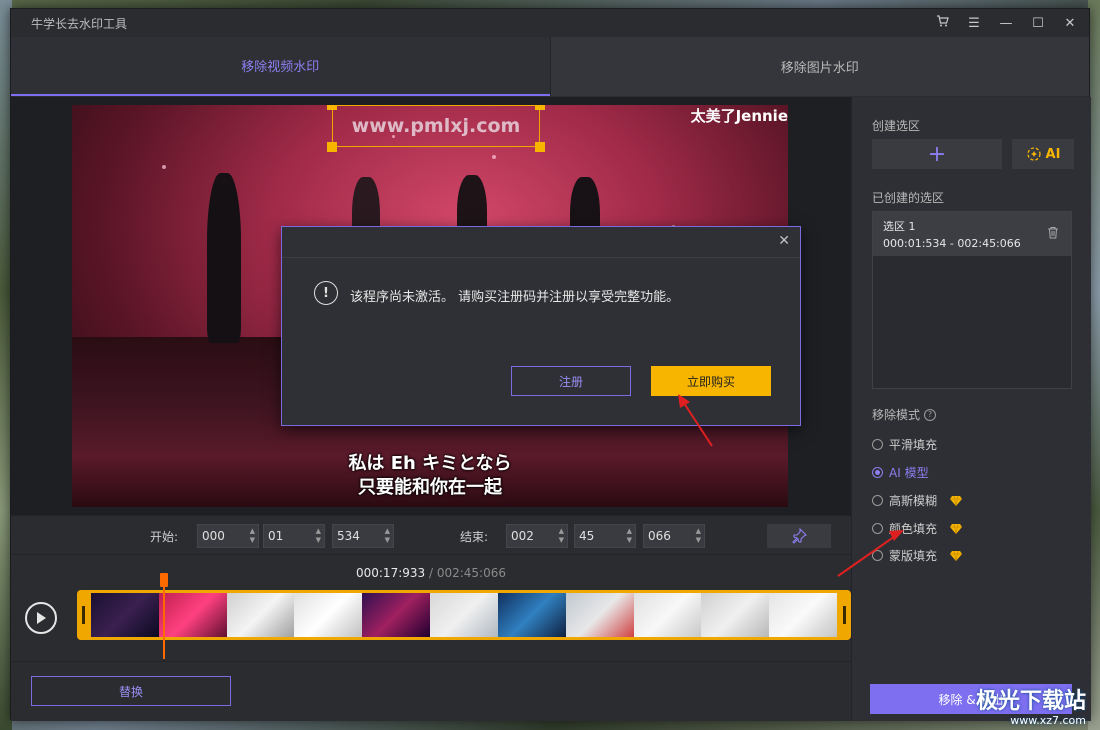 The width and height of the screenshot is (1100, 730). I want to click on playhead-handle, so click(164, 580).